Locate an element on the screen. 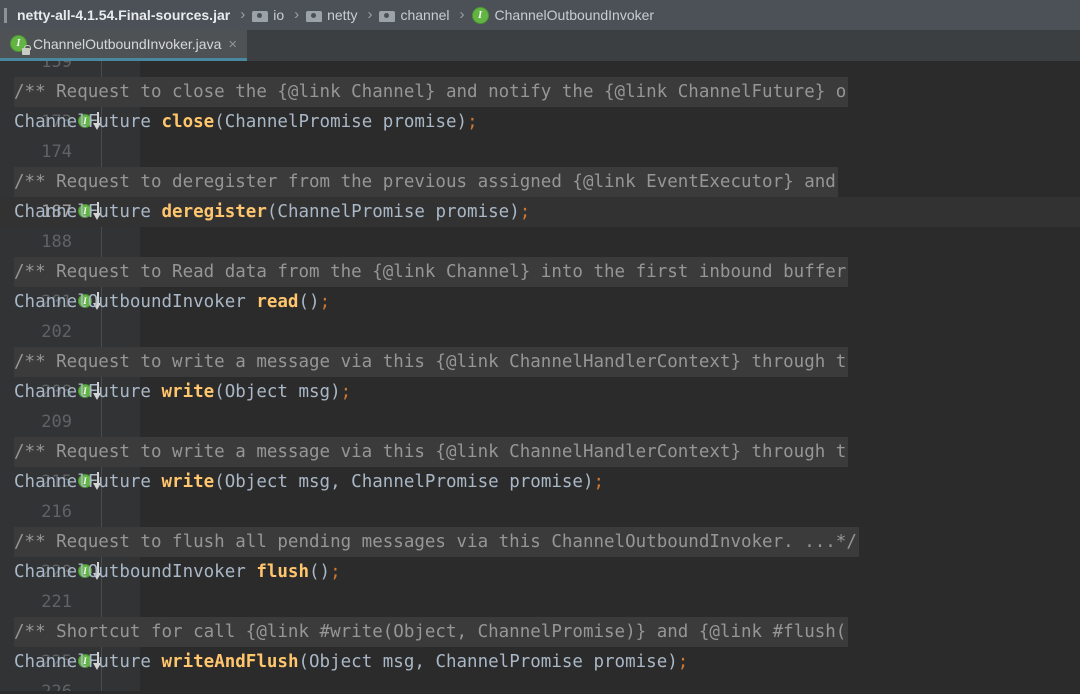  token-punct: (Object msg) is located at coordinates (277, 392).